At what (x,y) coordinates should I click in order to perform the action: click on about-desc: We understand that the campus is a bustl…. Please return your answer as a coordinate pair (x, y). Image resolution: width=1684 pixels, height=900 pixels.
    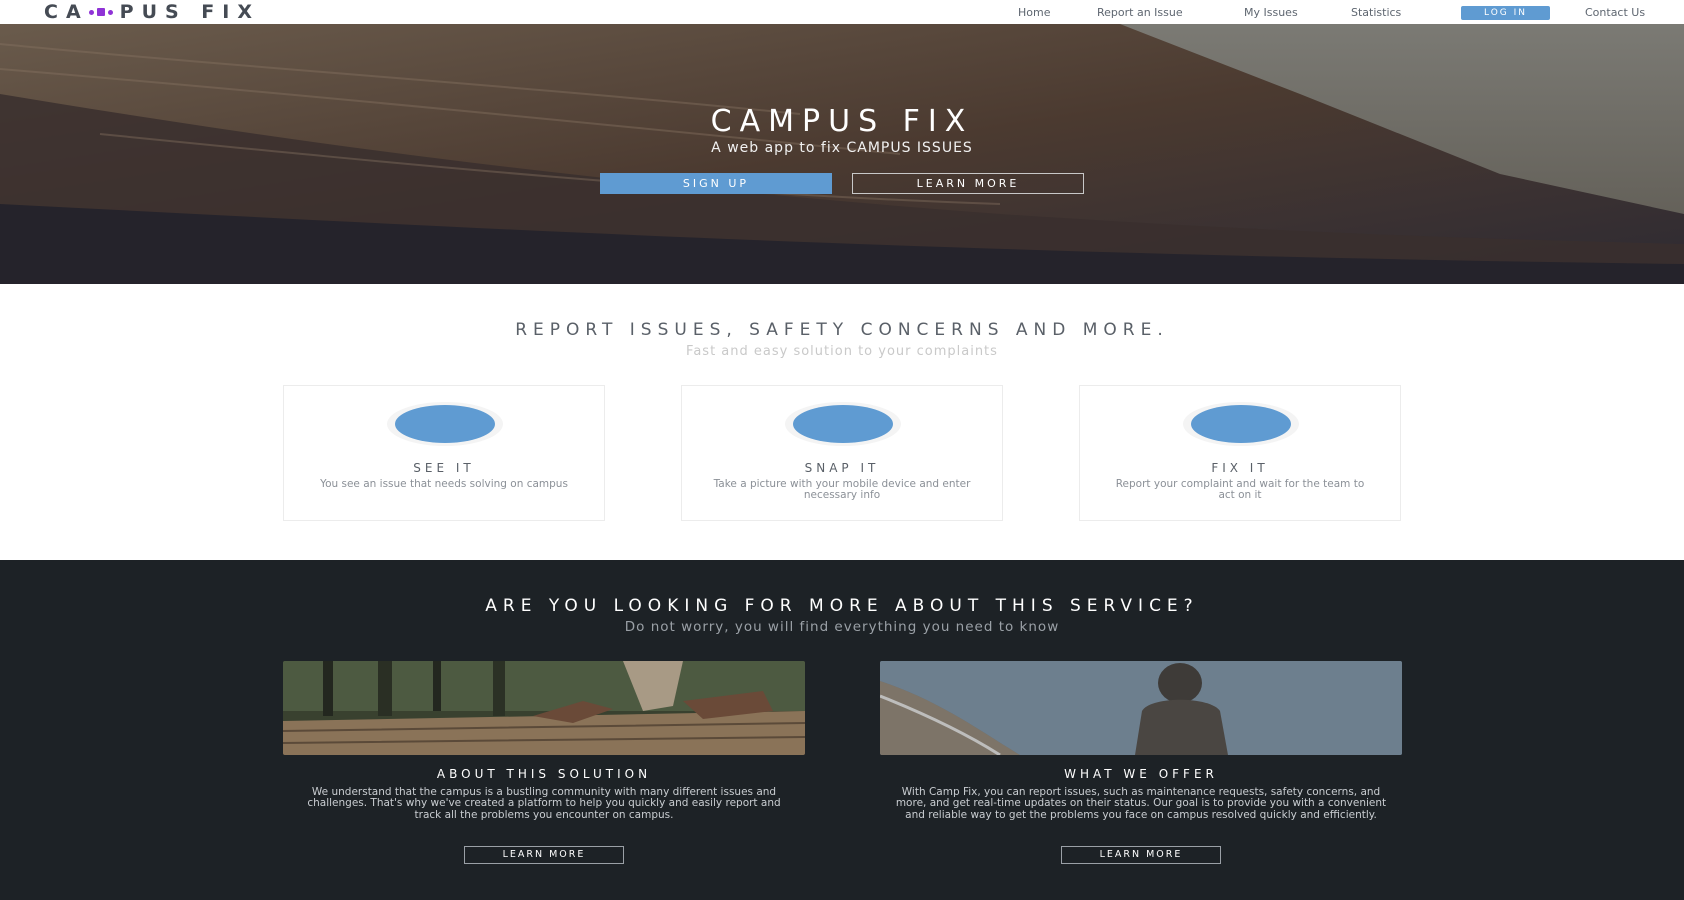
    Looking at the image, I should click on (544, 803).